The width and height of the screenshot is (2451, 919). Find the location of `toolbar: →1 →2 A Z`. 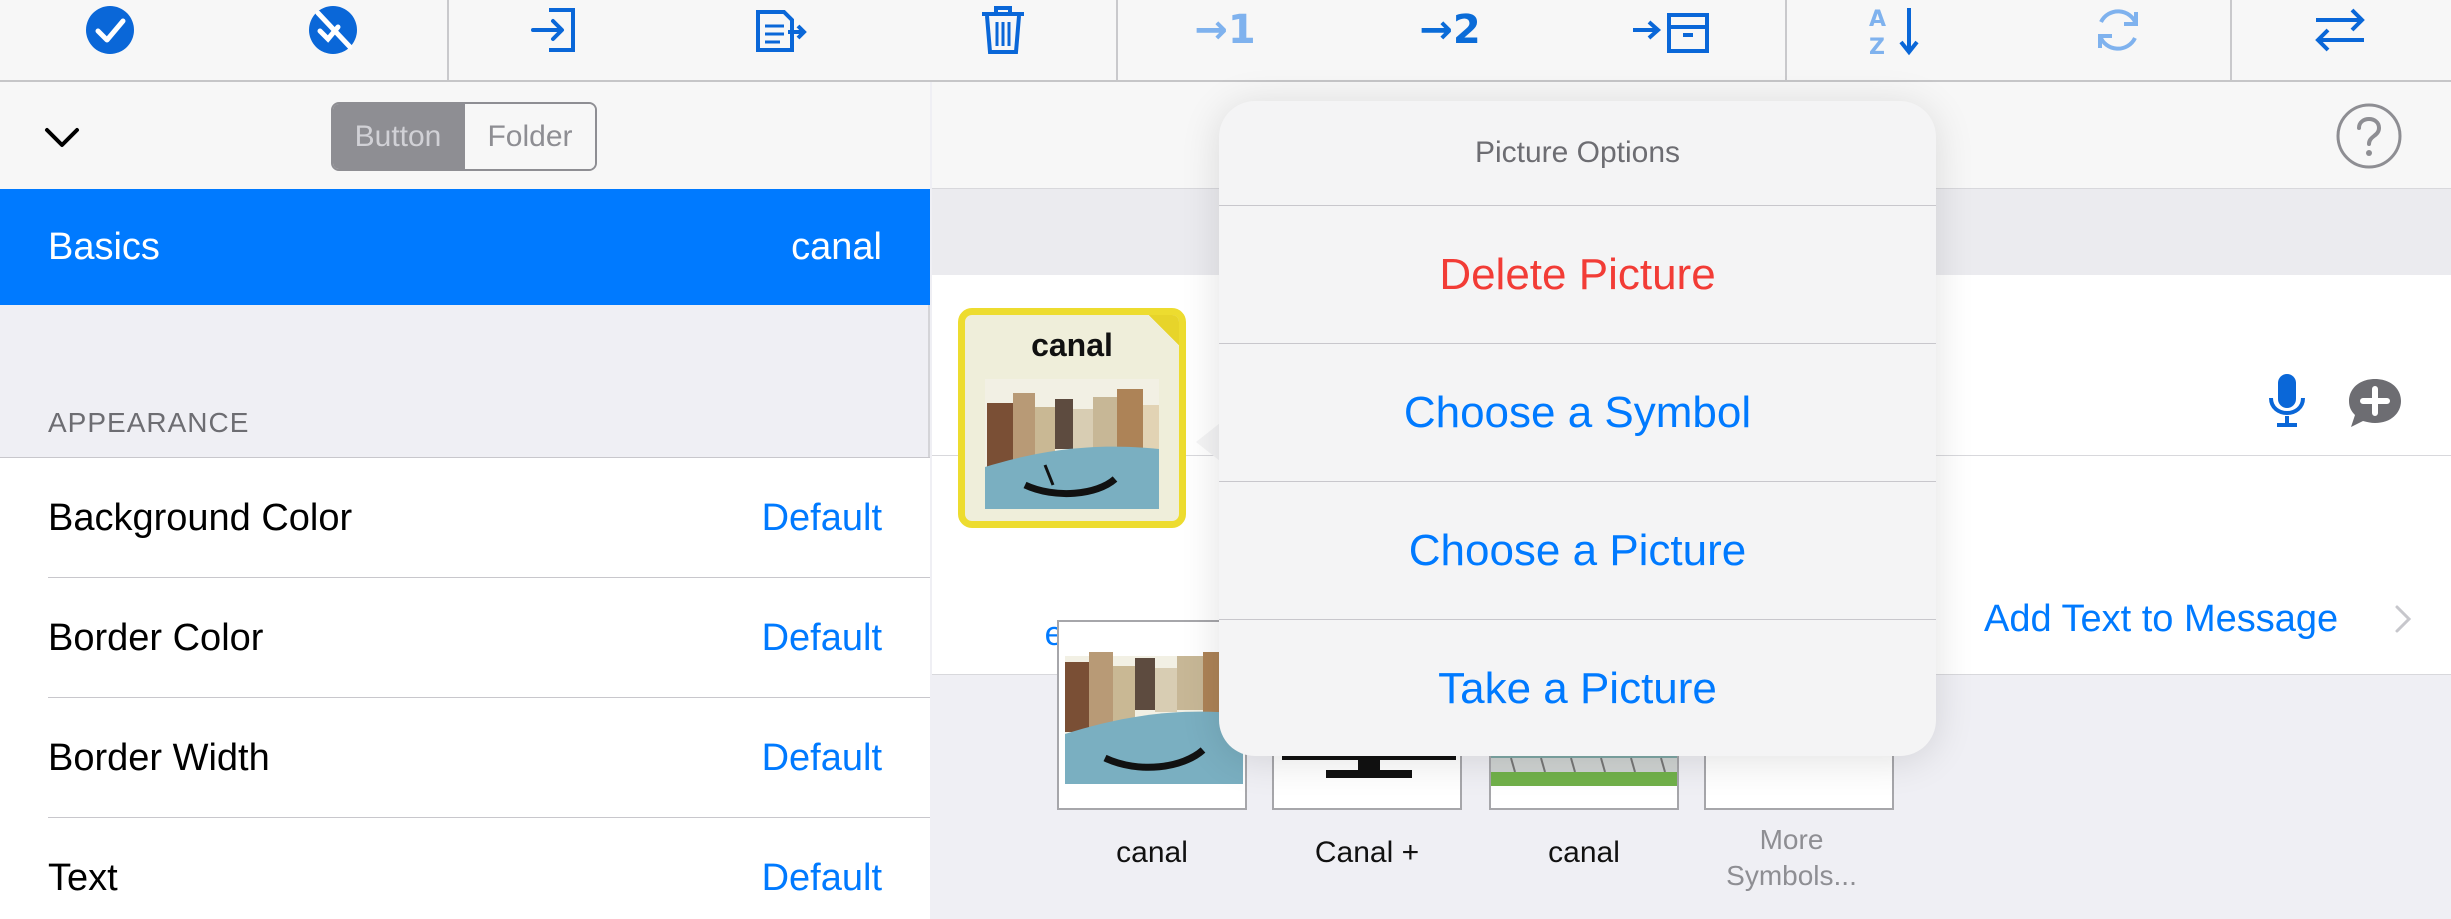

toolbar: →1 →2 A Z is located at coordinates (1225, 41).